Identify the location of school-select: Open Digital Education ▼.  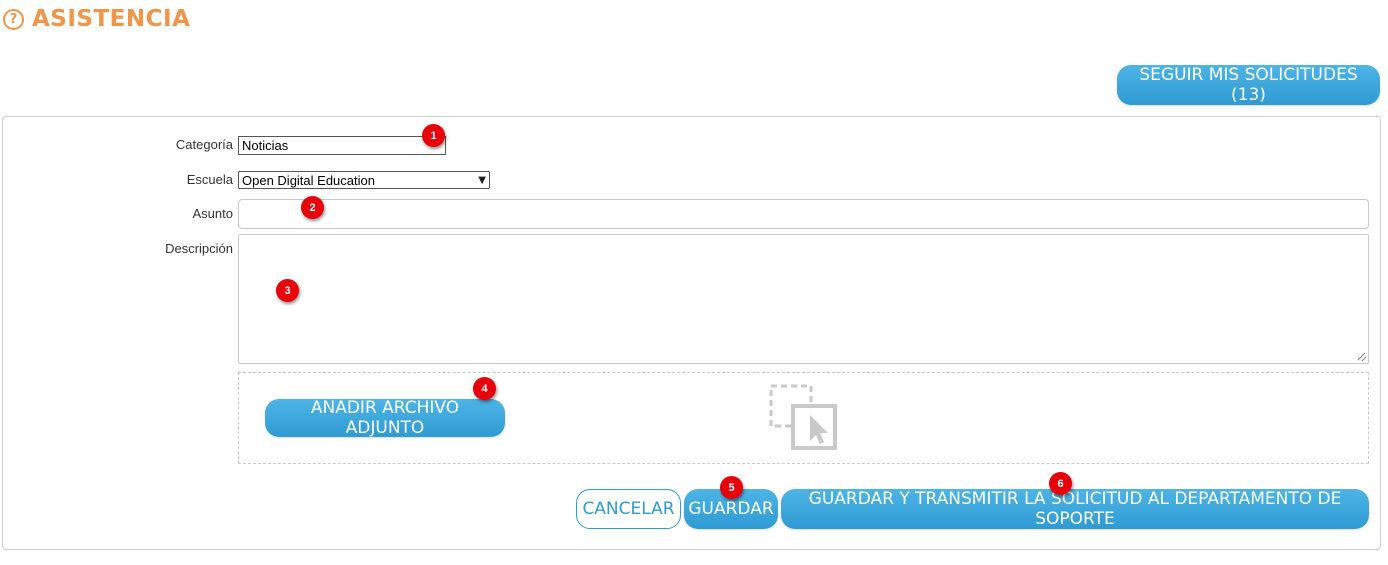
(364, 180).